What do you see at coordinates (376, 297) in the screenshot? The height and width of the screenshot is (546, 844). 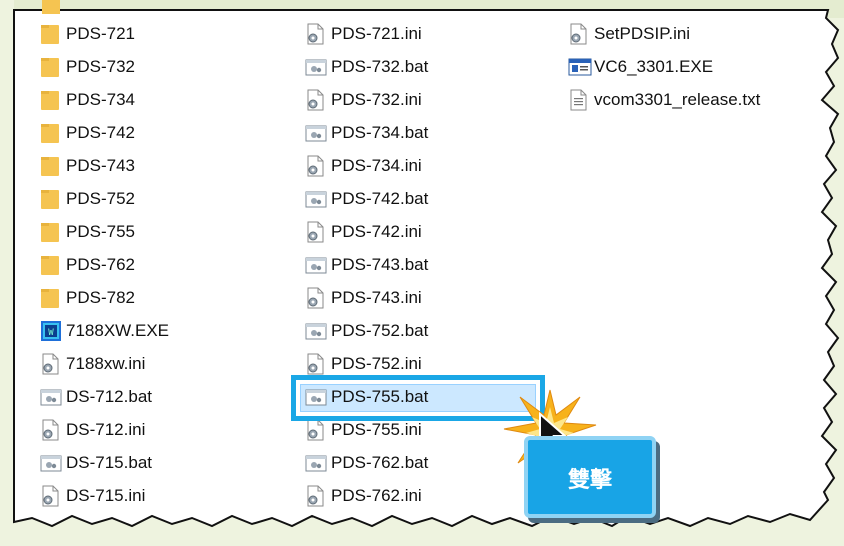 I see `file-name-label: PDS-743.ini` at bounding box center [376, 297].